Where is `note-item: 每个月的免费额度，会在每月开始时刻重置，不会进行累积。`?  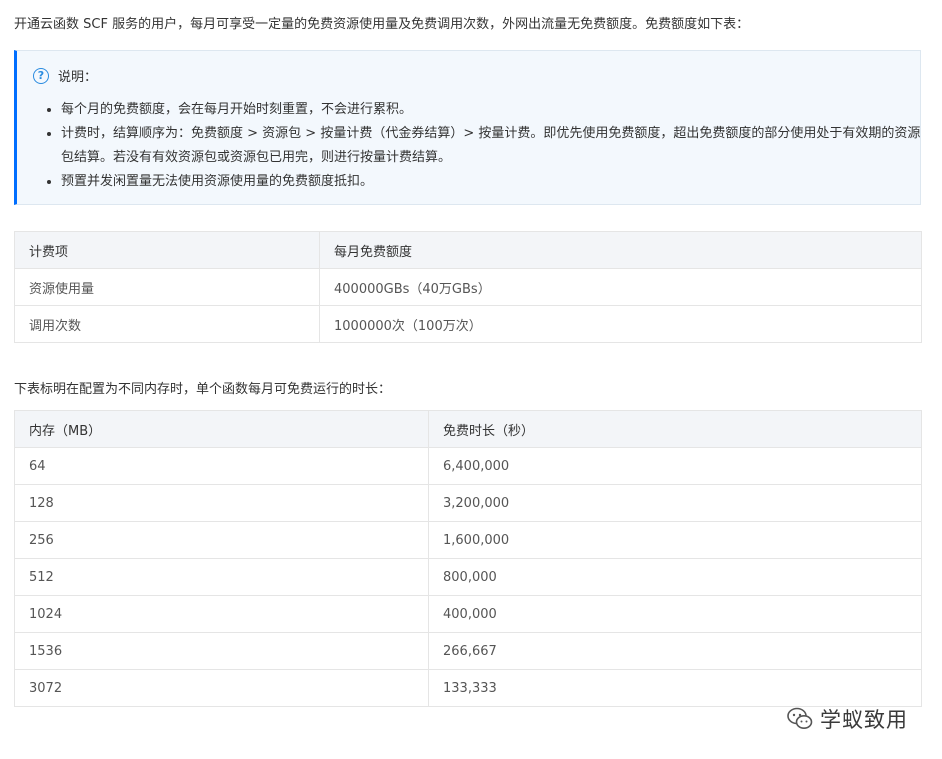 note-item: 每个月的免费额度，会在每月开始时刻重置，不会进行累积。 is located at coordinates (496, 110).